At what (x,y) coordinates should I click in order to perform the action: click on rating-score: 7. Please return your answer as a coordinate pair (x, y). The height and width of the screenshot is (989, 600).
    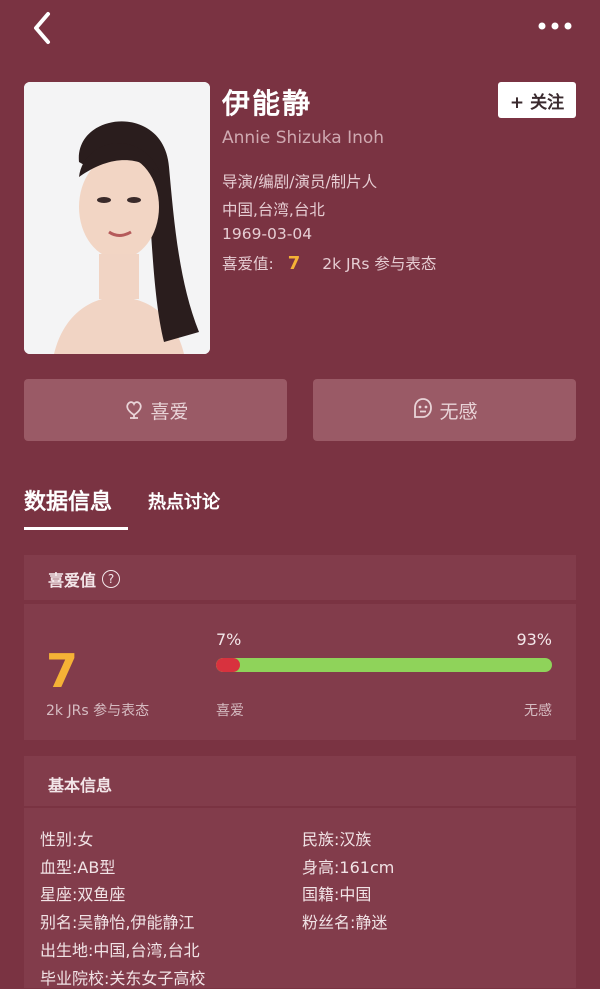
    Looking at the image, I should click on (62, 671).